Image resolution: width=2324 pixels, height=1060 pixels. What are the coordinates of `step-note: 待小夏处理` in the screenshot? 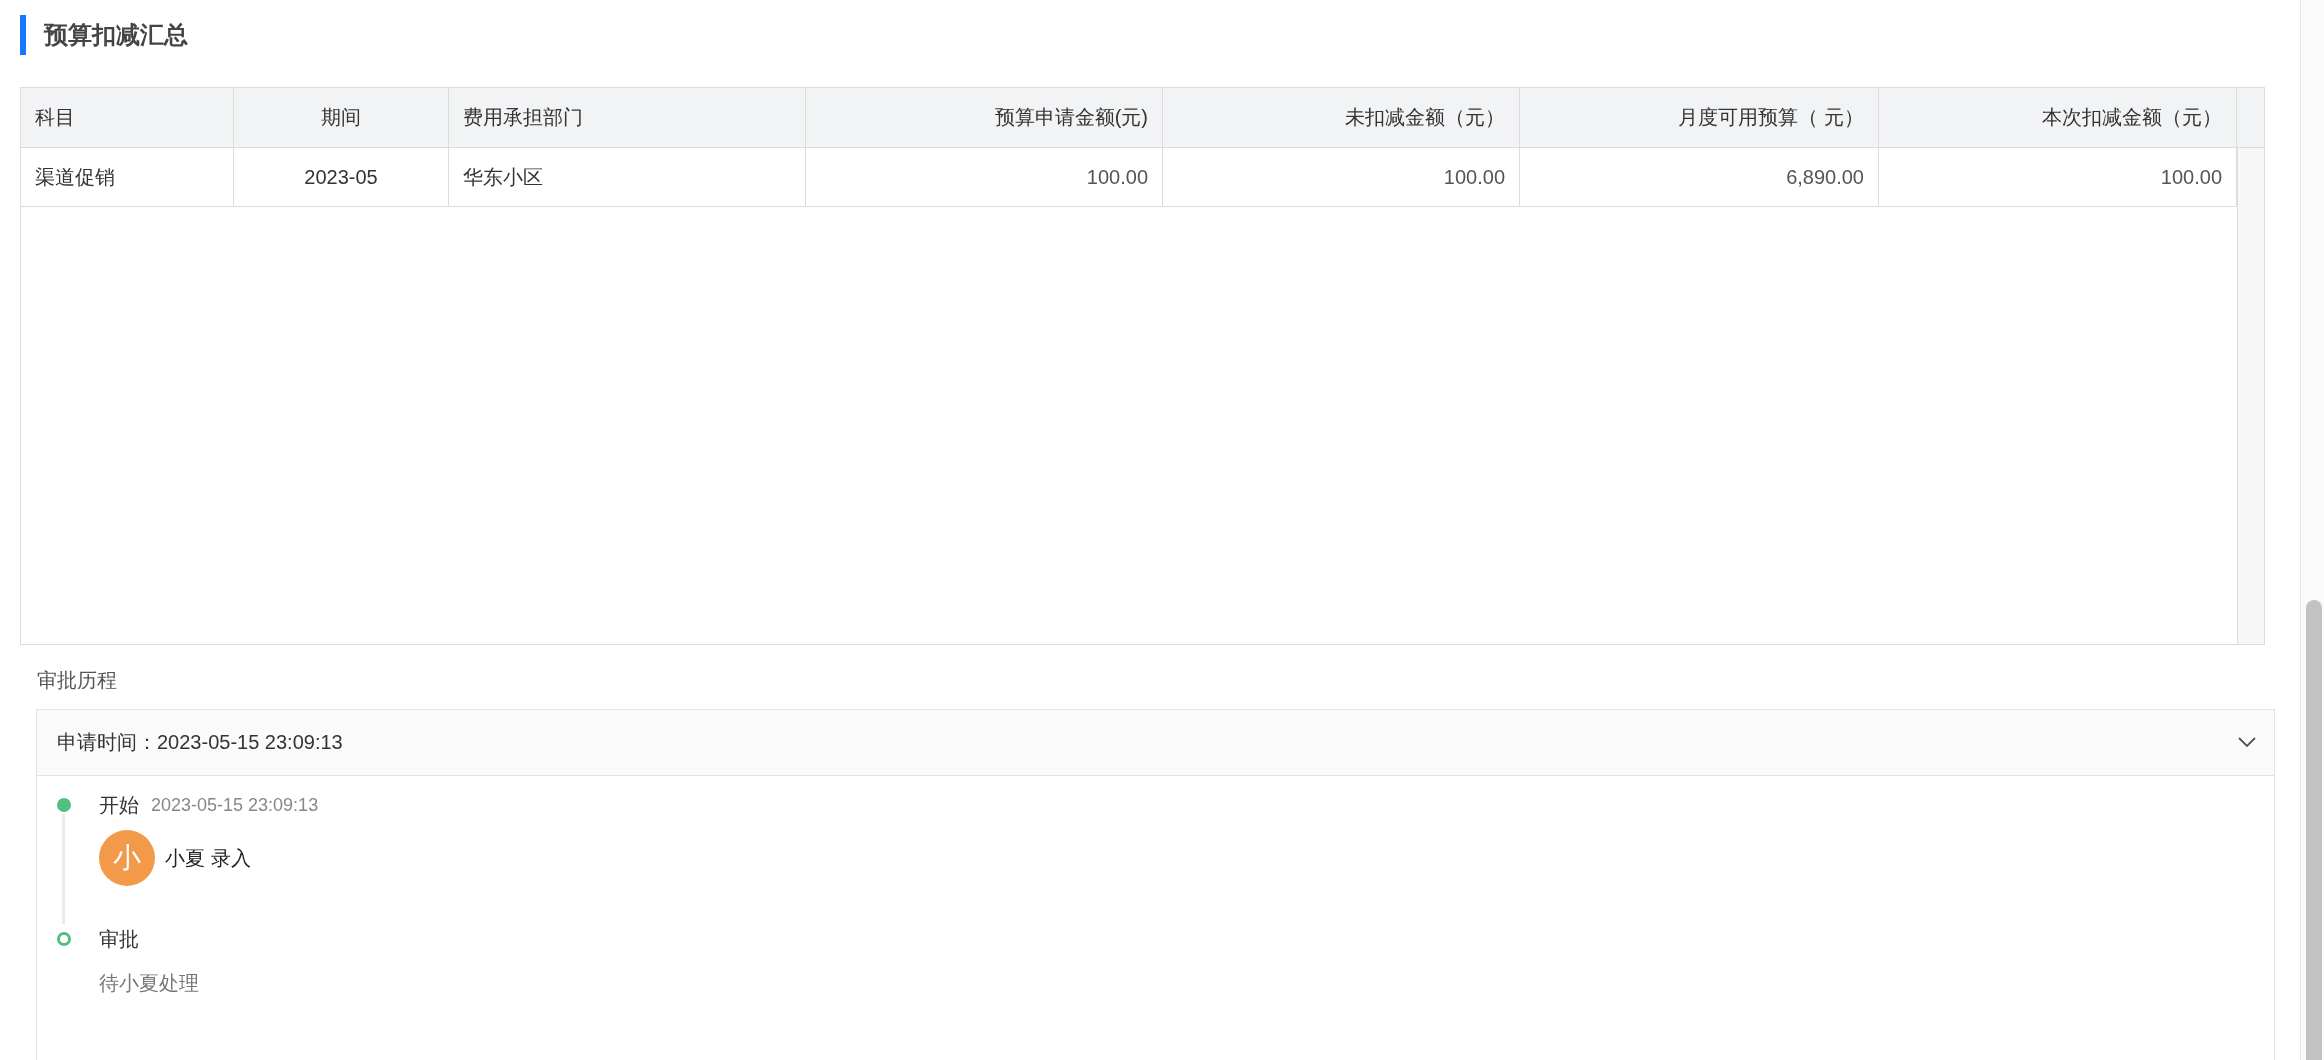 It's located at (149, 983).